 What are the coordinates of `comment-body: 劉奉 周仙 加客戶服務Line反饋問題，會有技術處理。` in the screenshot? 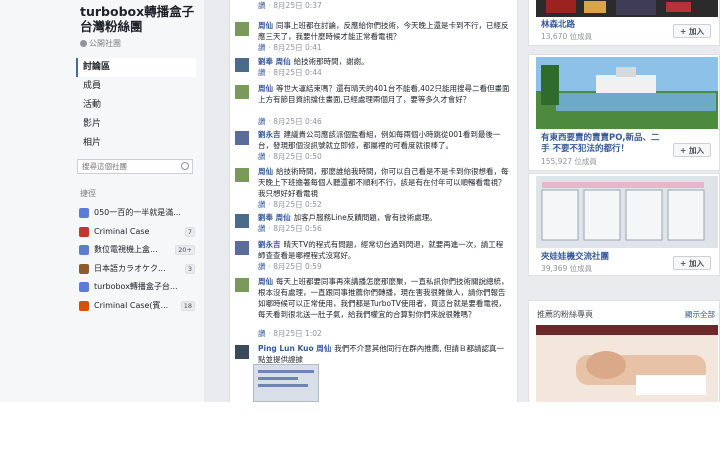 It's located at (384, 217).